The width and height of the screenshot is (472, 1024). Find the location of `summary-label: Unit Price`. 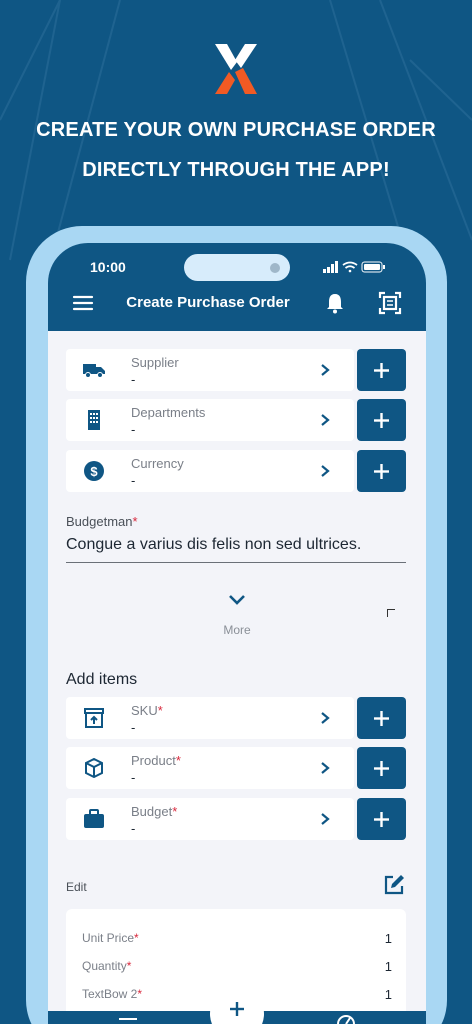

summary-label: Unit Price is located at coordinates (108, 938).